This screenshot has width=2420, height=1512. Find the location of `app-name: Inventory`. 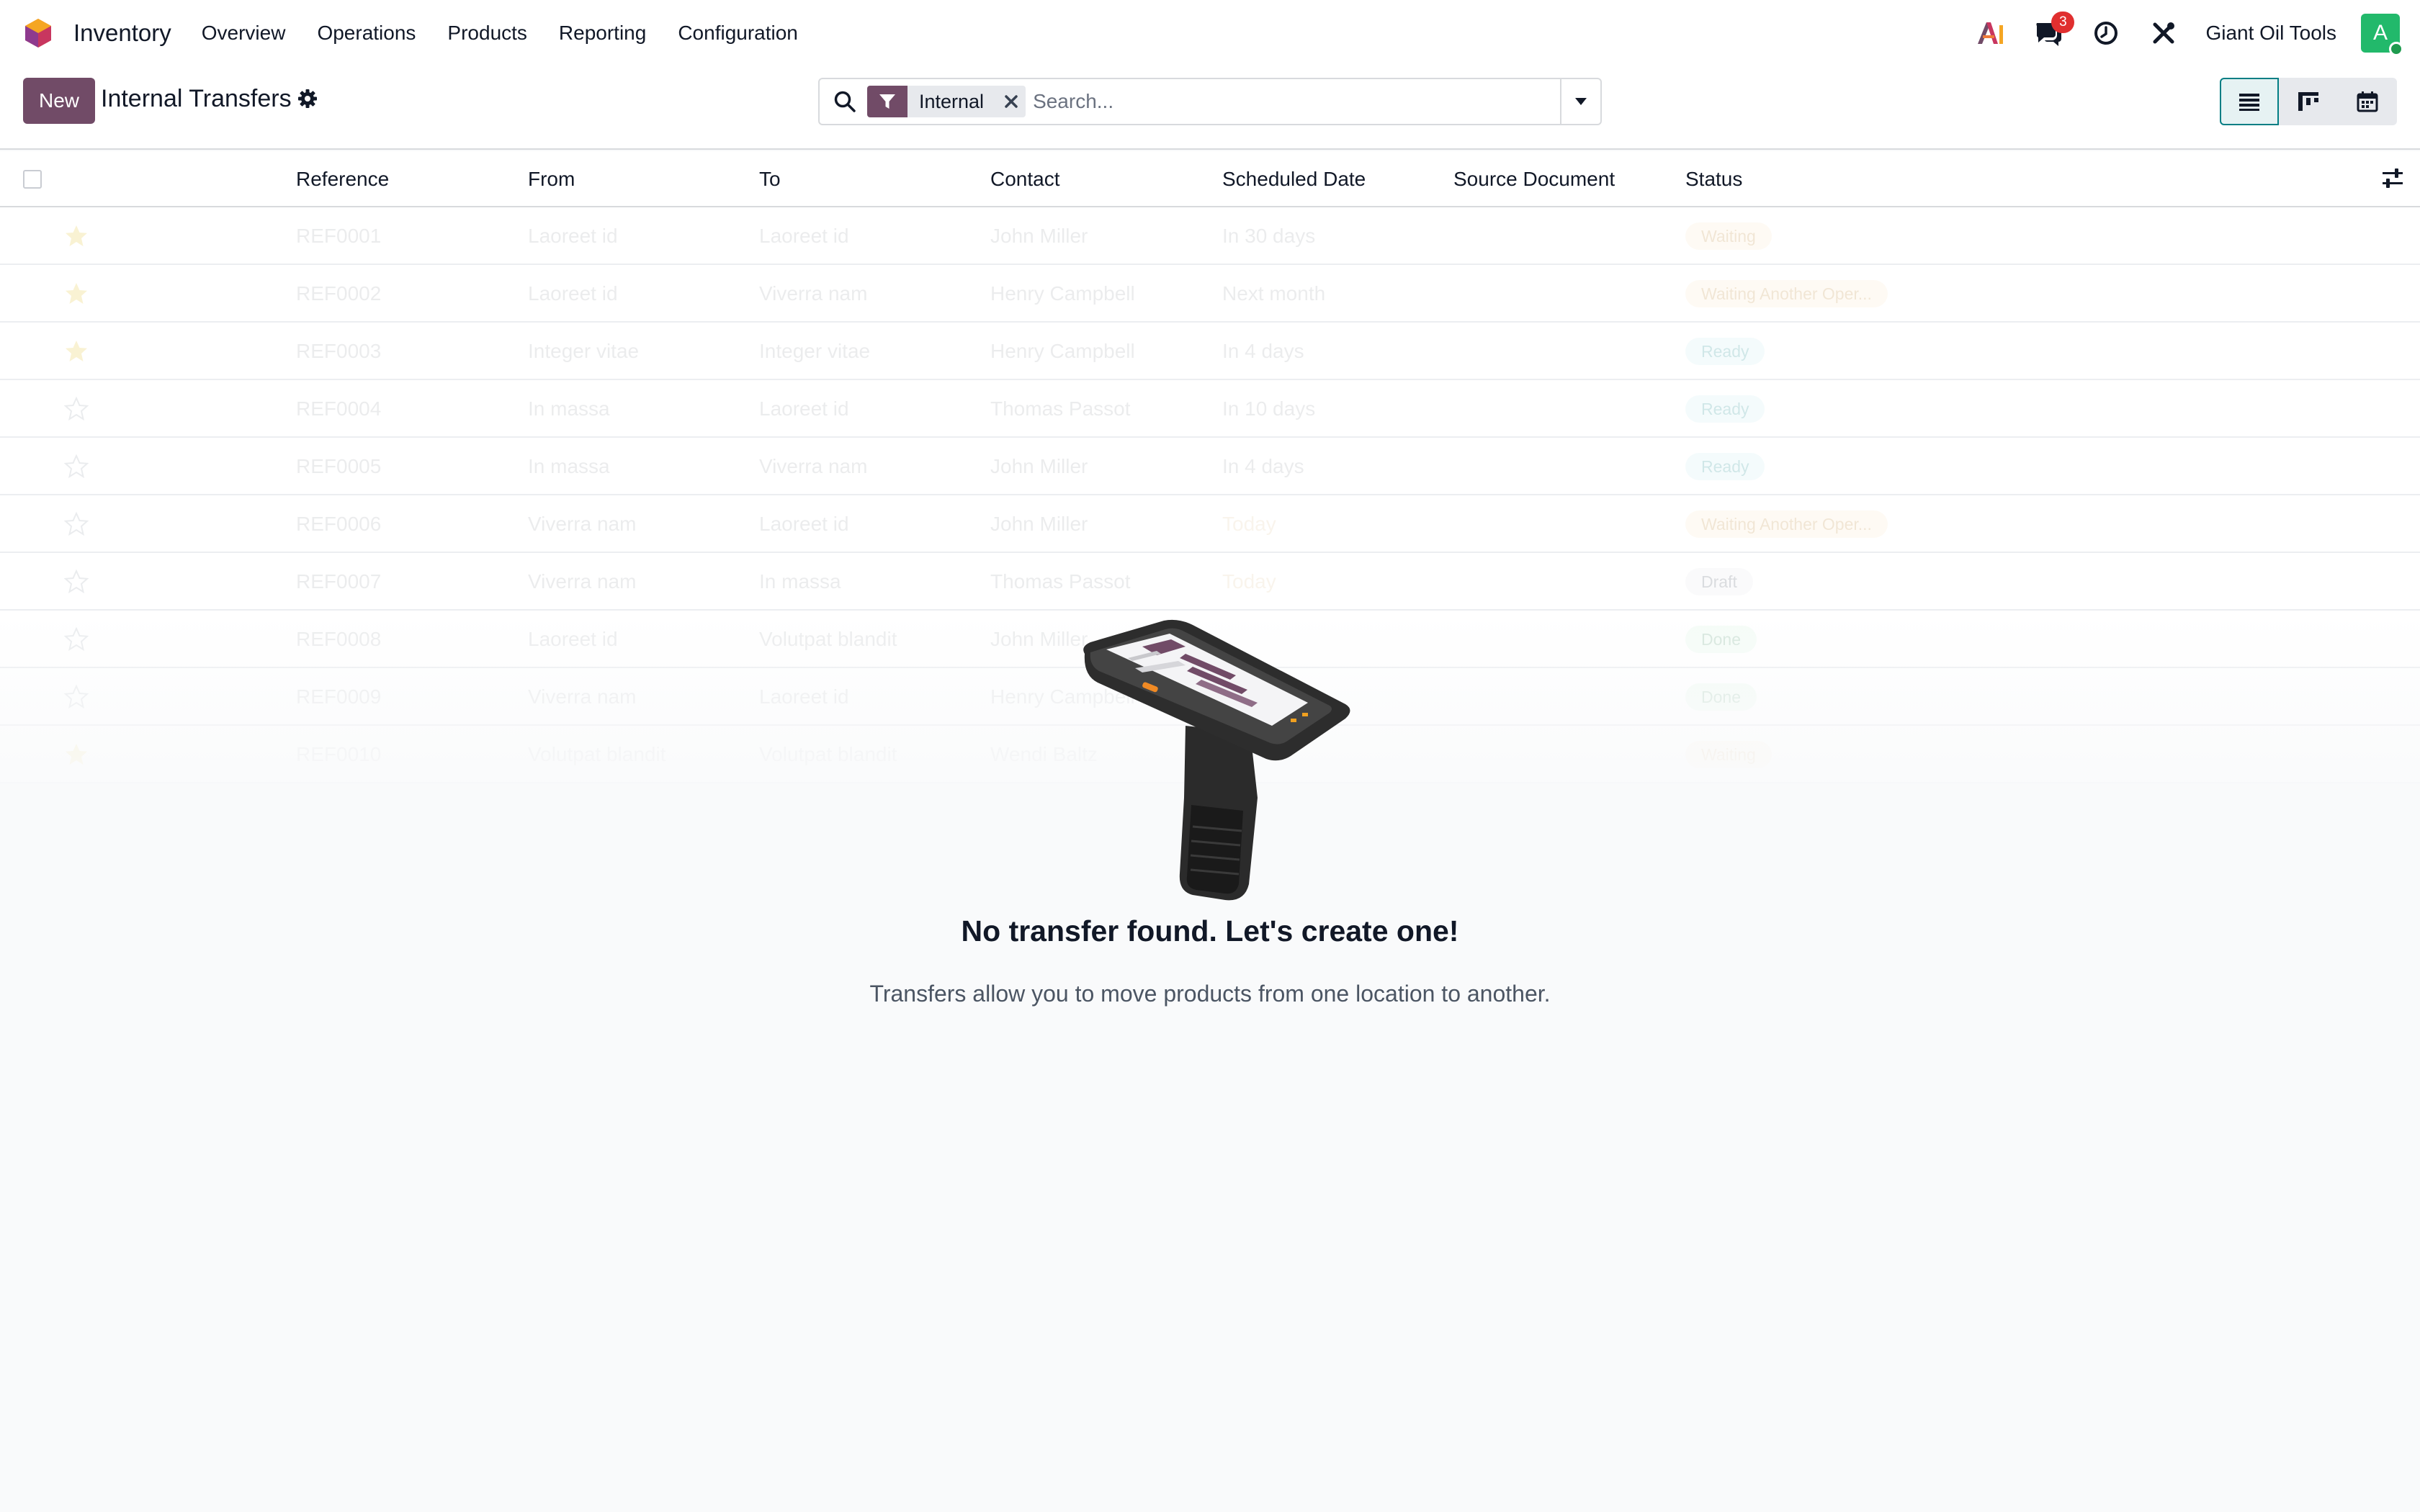

app-name: Inventory is located at coordinates (122, 33).